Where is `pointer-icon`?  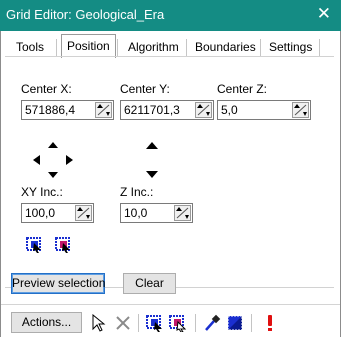
pointer-icon is located at coordinates (99, 323).